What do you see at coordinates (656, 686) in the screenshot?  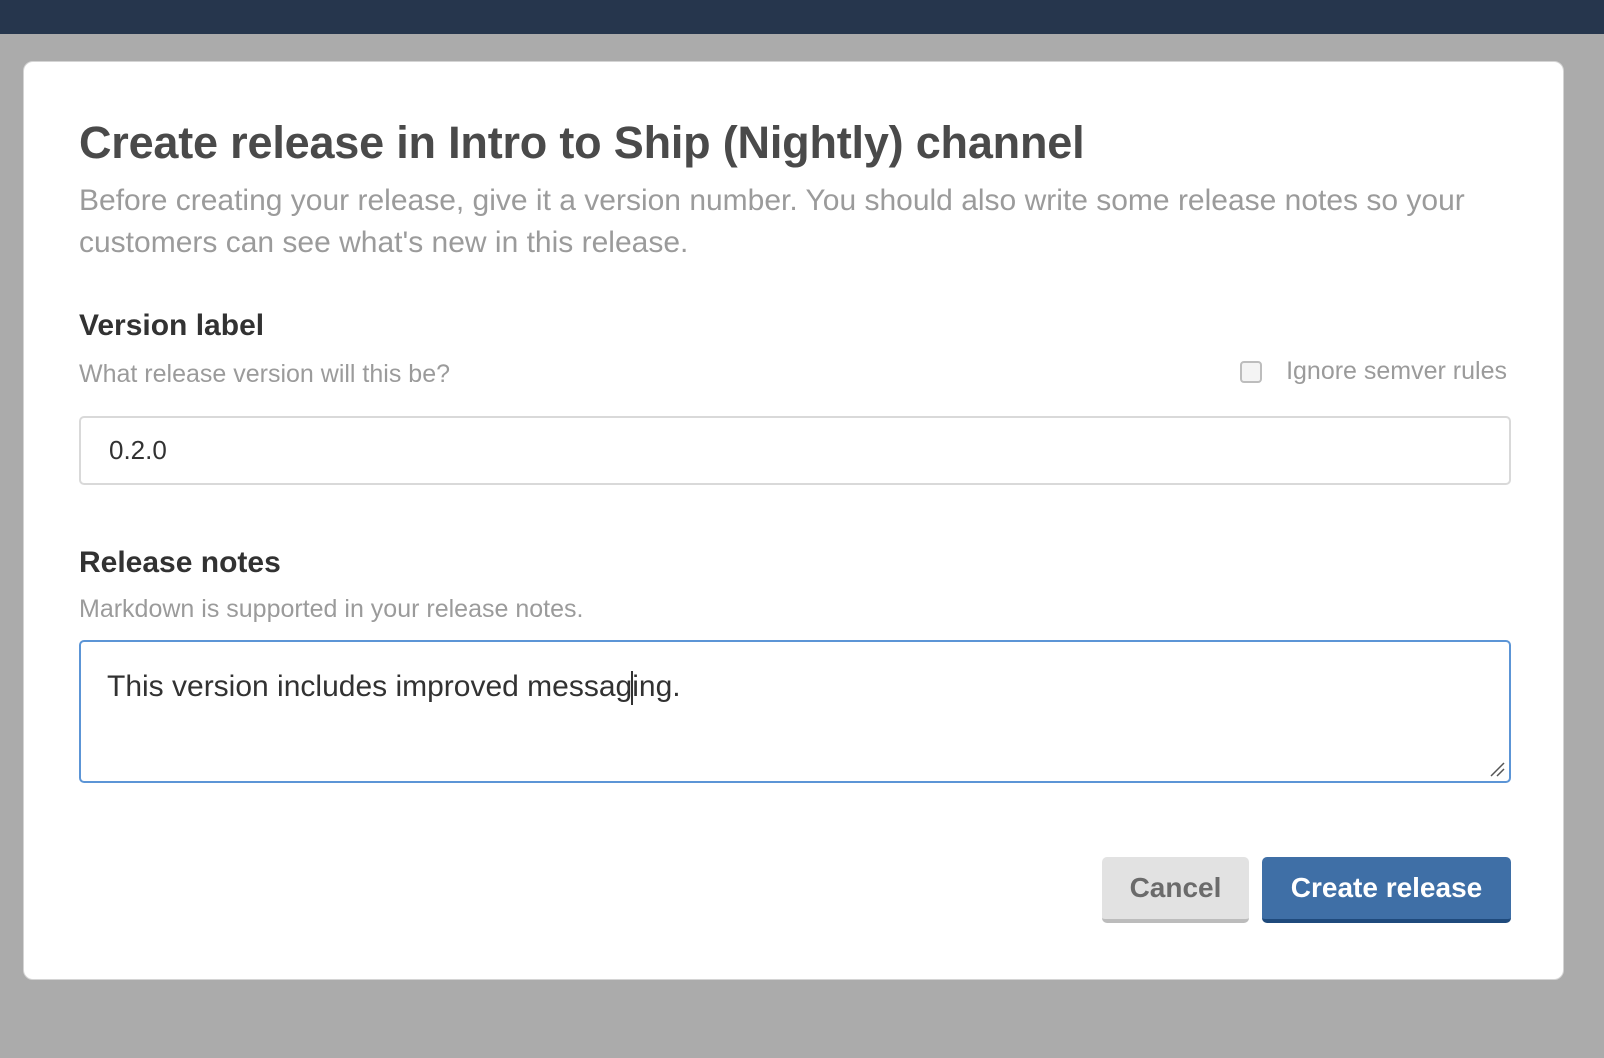 I see `release-notes-text-after-caret: ing.` at bounding box center [656, 686].